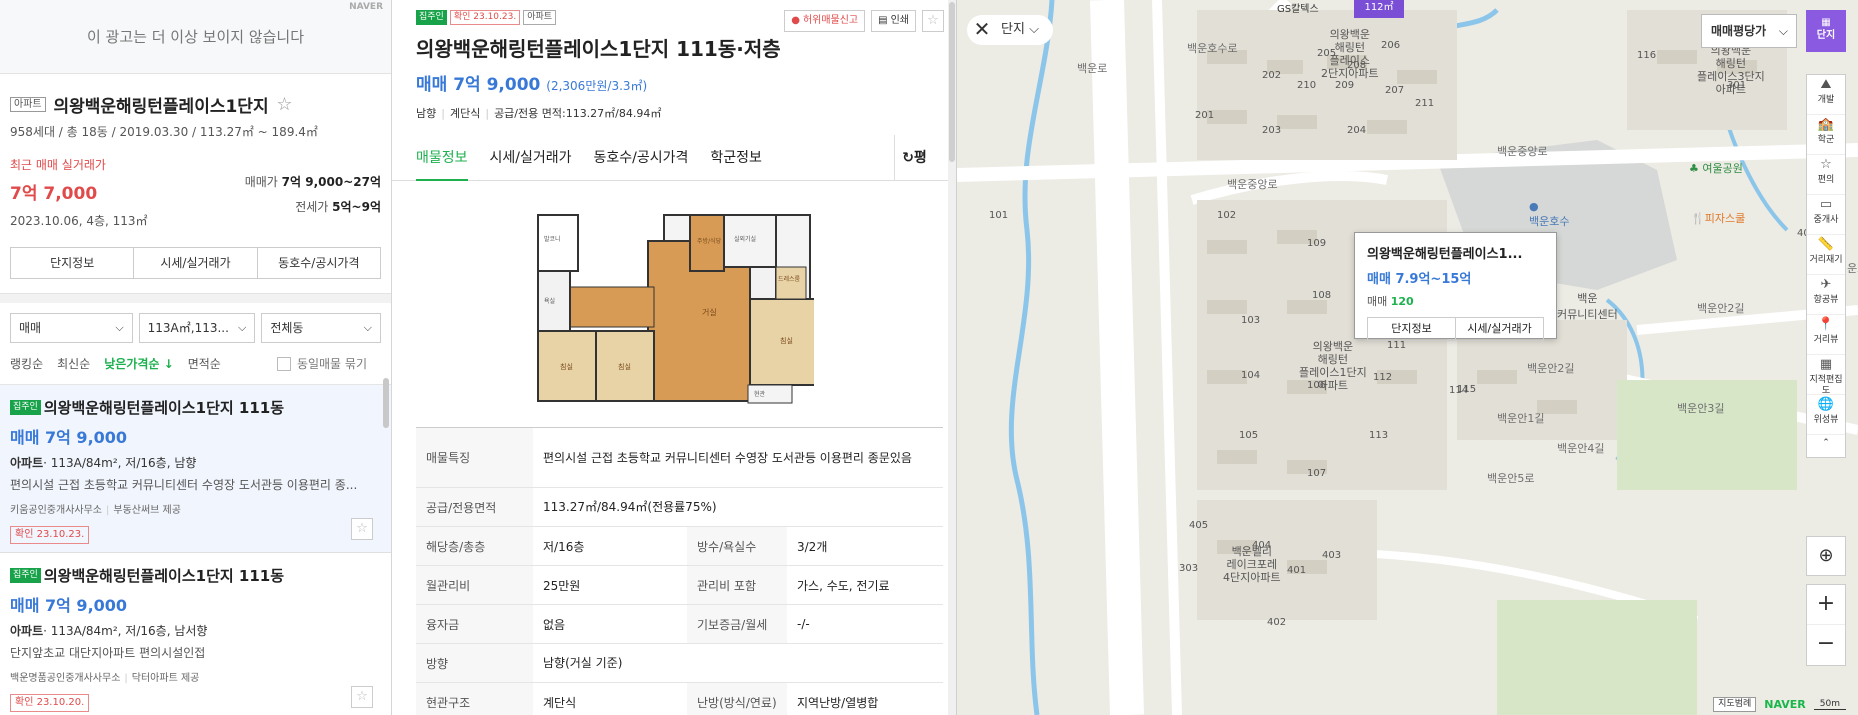 This screenshot has height=715, width=1858. Describe the element at coordinates (914, 158) in the screenshot. I see `refresh-button: ↻평` at that location.